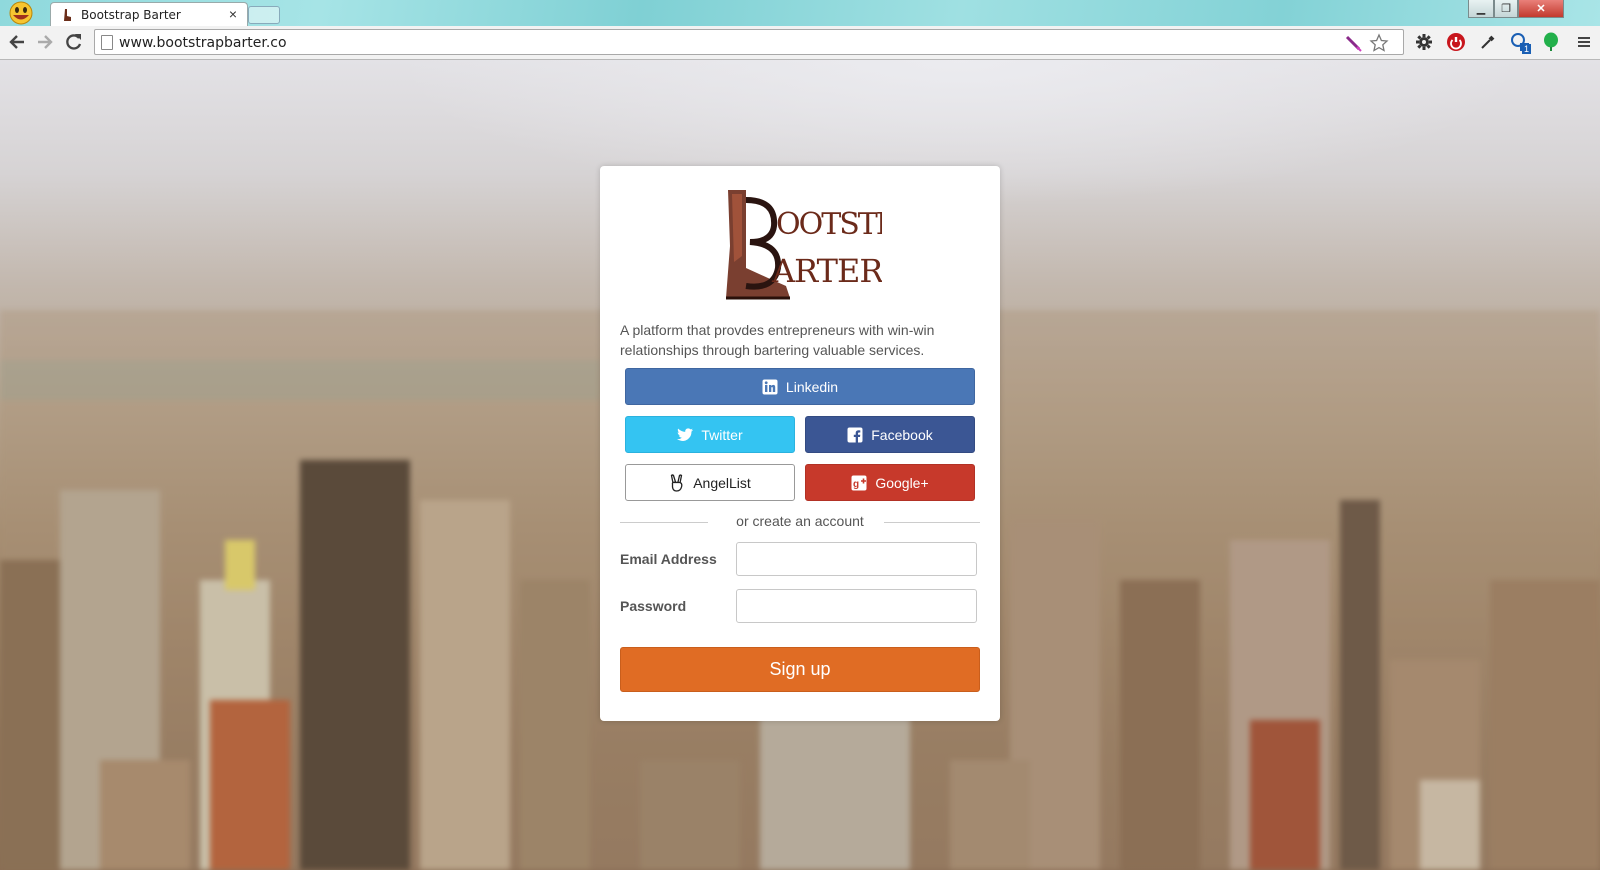 The width and height of the screenshot is (1600, 870). I want to click on window-controls: ▁ ❐ ✕, so click(1516, 9).